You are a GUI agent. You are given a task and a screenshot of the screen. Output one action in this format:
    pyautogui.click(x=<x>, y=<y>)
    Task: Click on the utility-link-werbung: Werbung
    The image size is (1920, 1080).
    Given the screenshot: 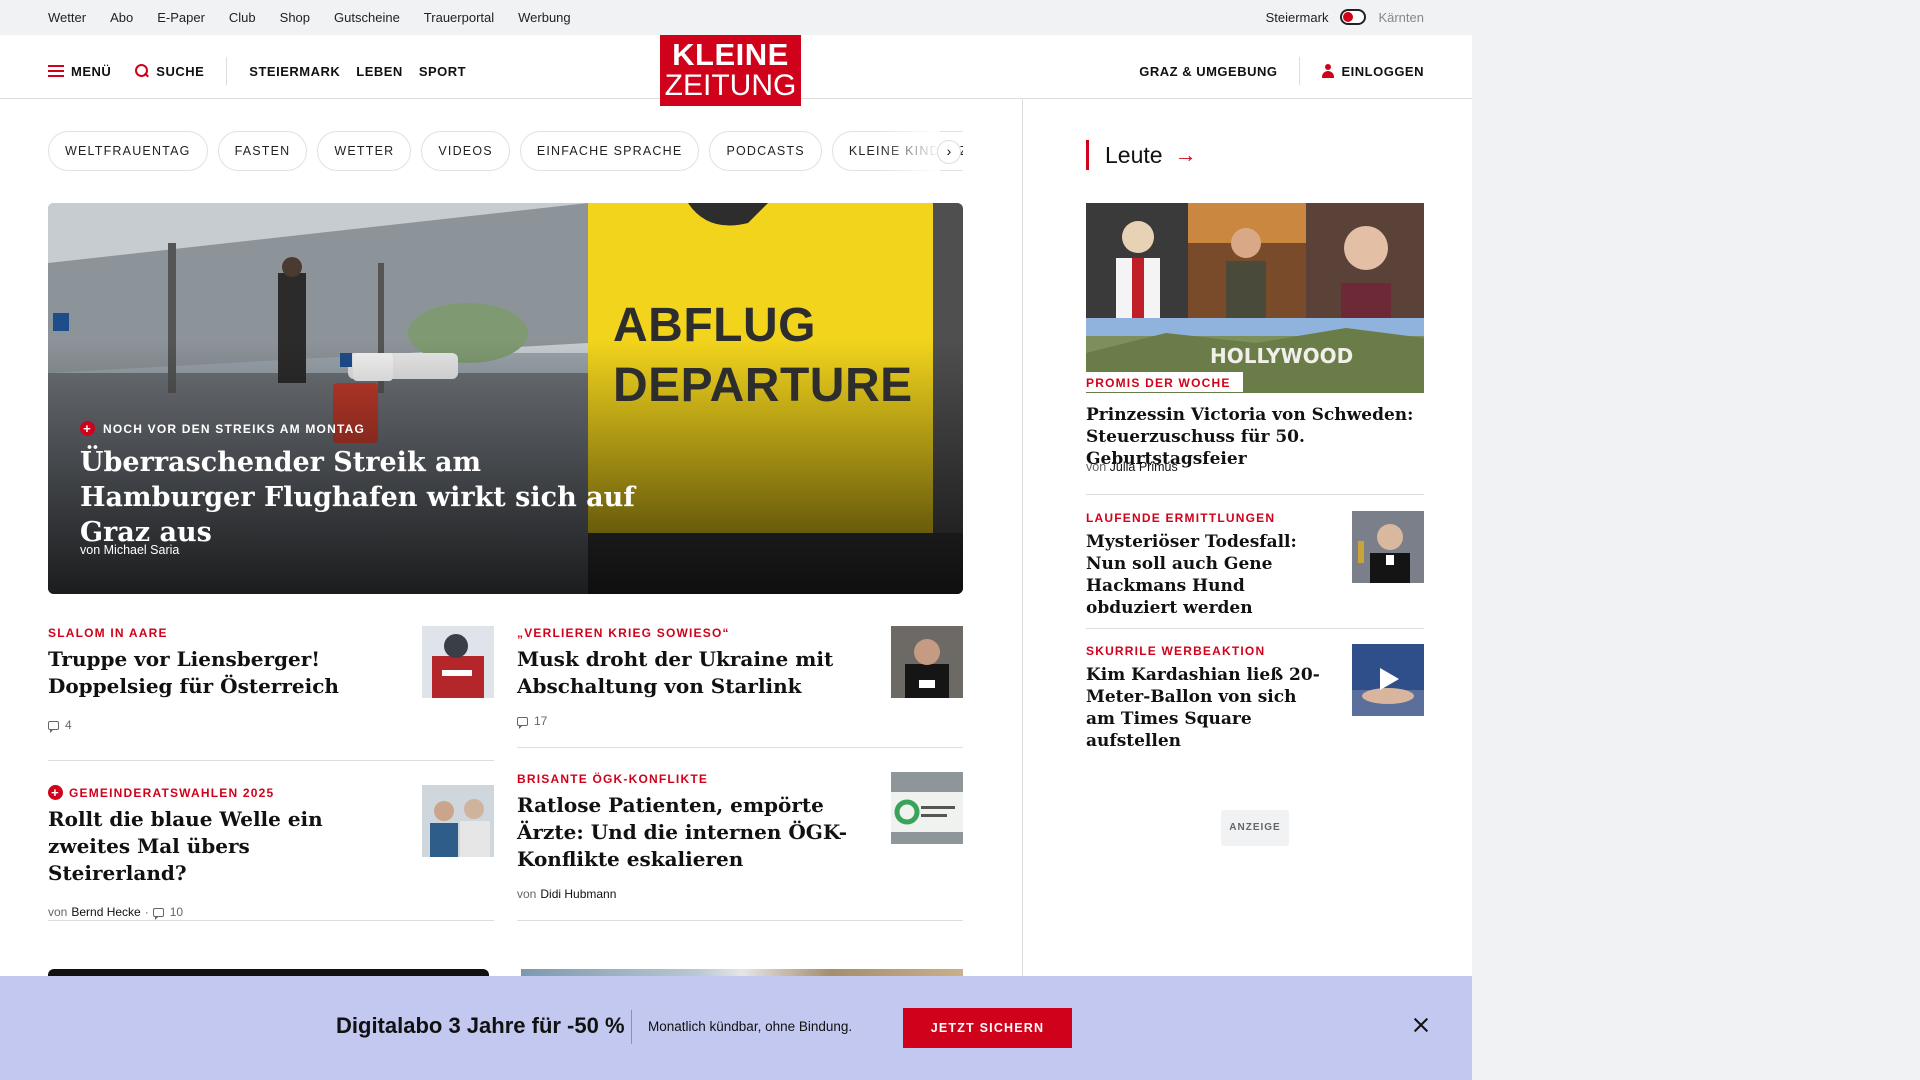 What is the action you would take?
    pyautogui.click(x=544, y=17)
    